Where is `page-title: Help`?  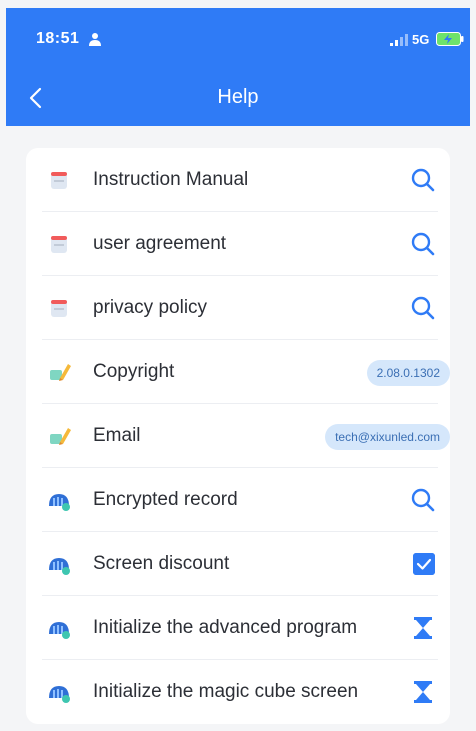 page-title: Help is located at coordinates (238, 97).